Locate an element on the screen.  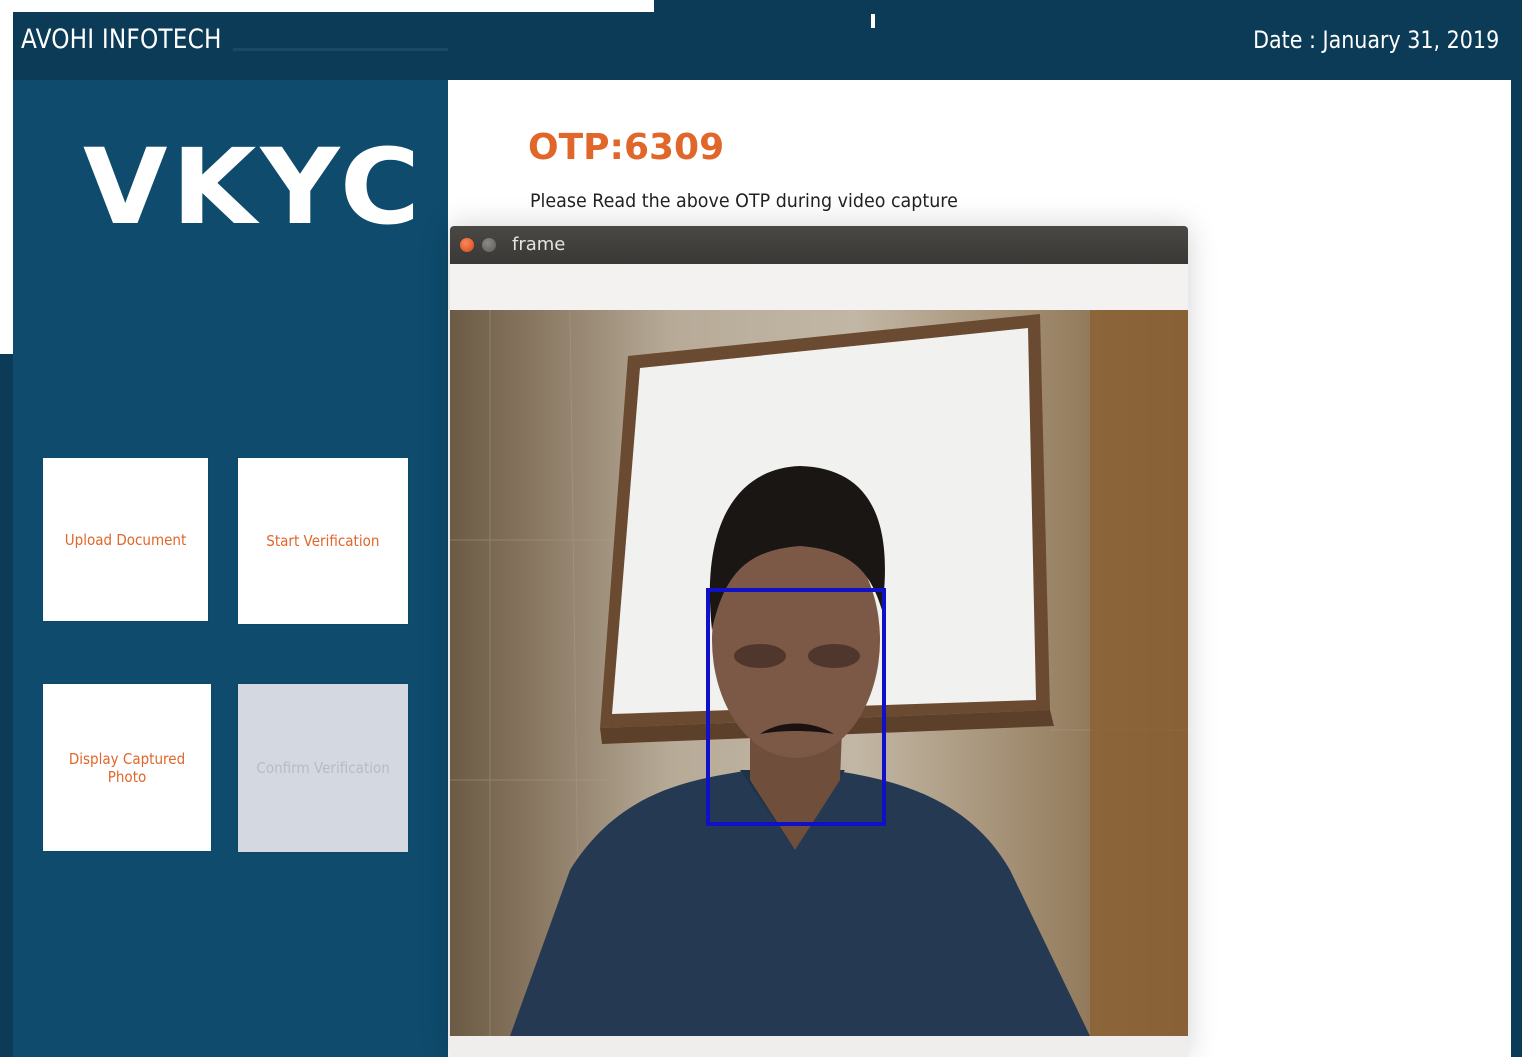
display-captured-photo-button: Display Captured Photo is located at coordinates (127, 767).